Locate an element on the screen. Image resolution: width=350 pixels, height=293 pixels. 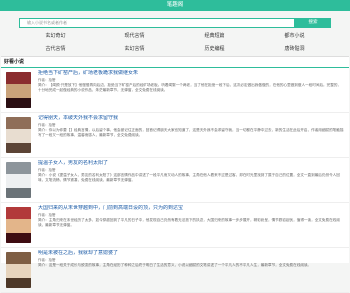
search-bar: 输入小说书名或者作者 搜索 is located at coordinates (175, 21).